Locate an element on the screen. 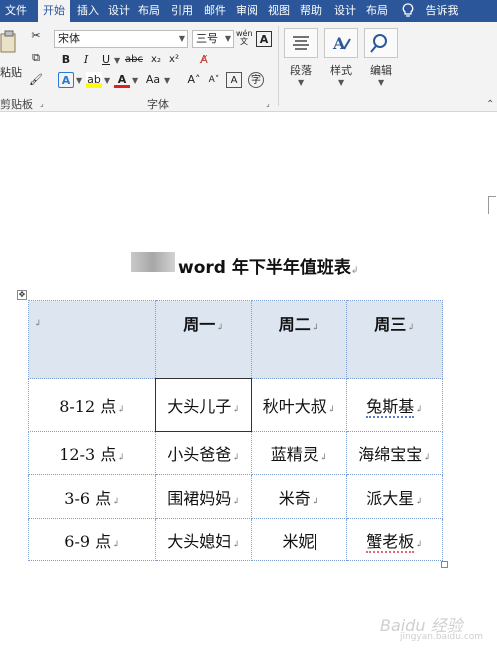 The height and width of the screenshot is (660, 497). format-painter-icon: 🖌 is located at coordinates (36, 80).